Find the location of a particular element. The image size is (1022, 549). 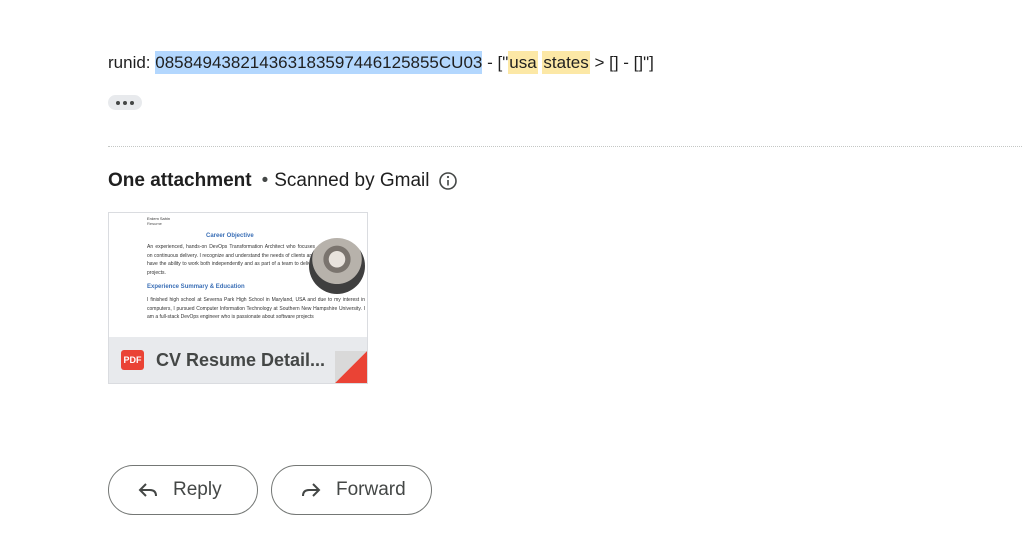

more-horiz-icon is located at coordinates (118, 102).